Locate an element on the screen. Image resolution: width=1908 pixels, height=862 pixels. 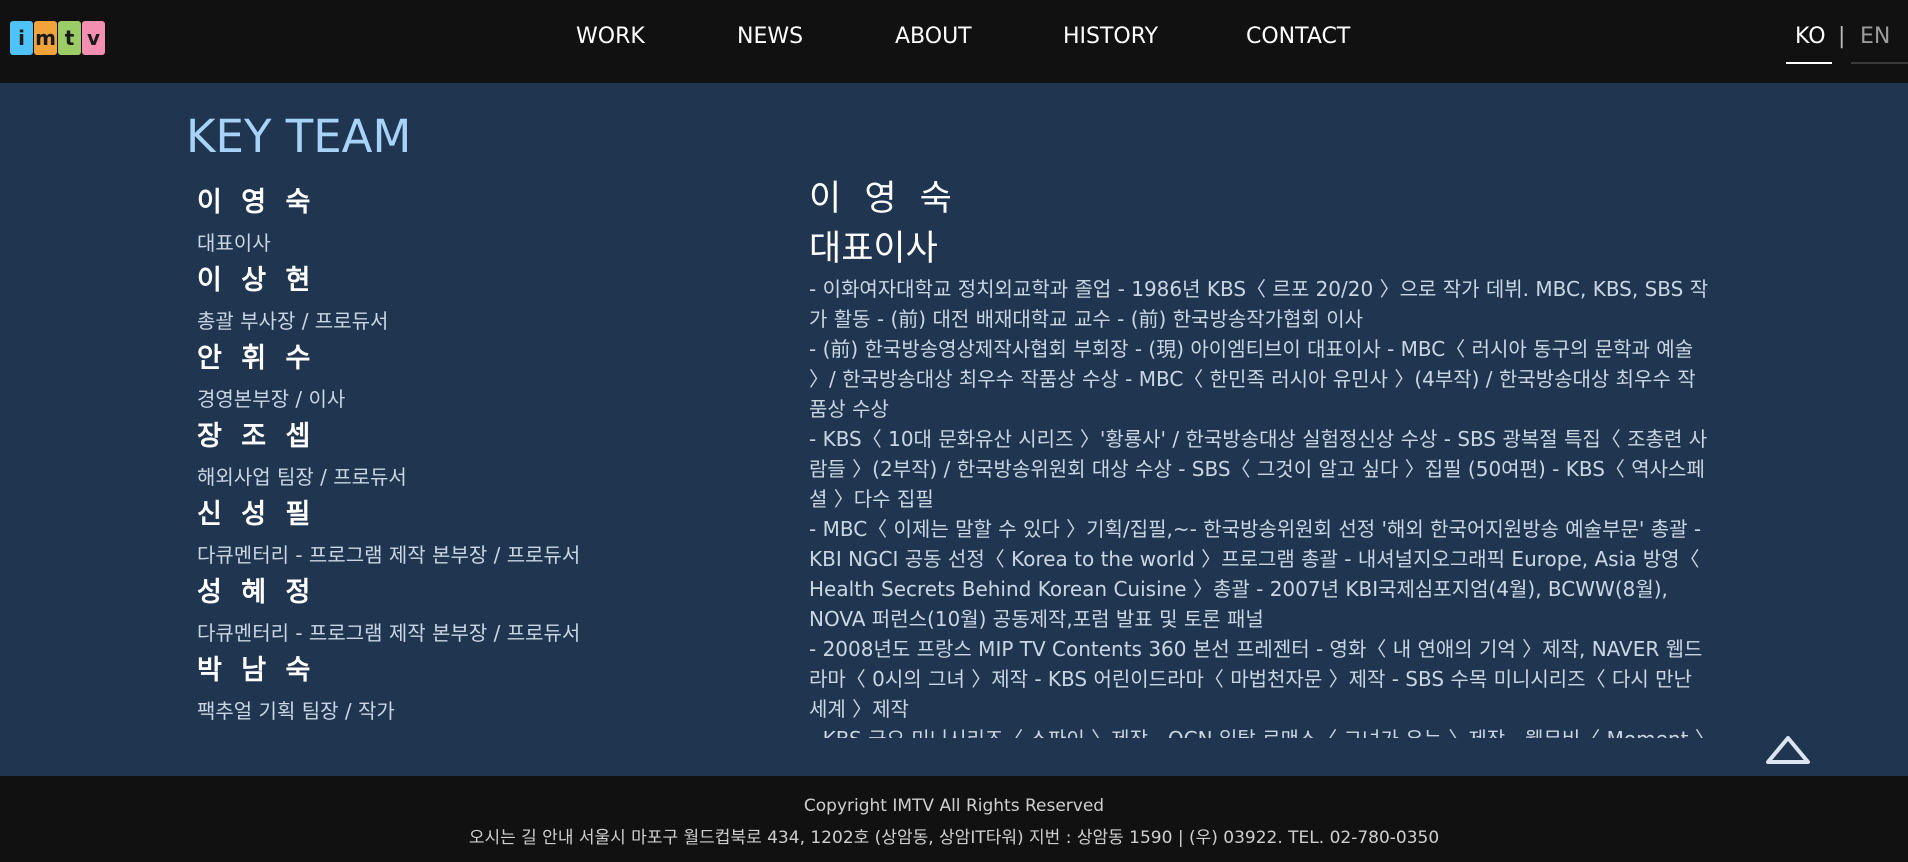
nav-work: WORK is located at coordinates (610, 36).